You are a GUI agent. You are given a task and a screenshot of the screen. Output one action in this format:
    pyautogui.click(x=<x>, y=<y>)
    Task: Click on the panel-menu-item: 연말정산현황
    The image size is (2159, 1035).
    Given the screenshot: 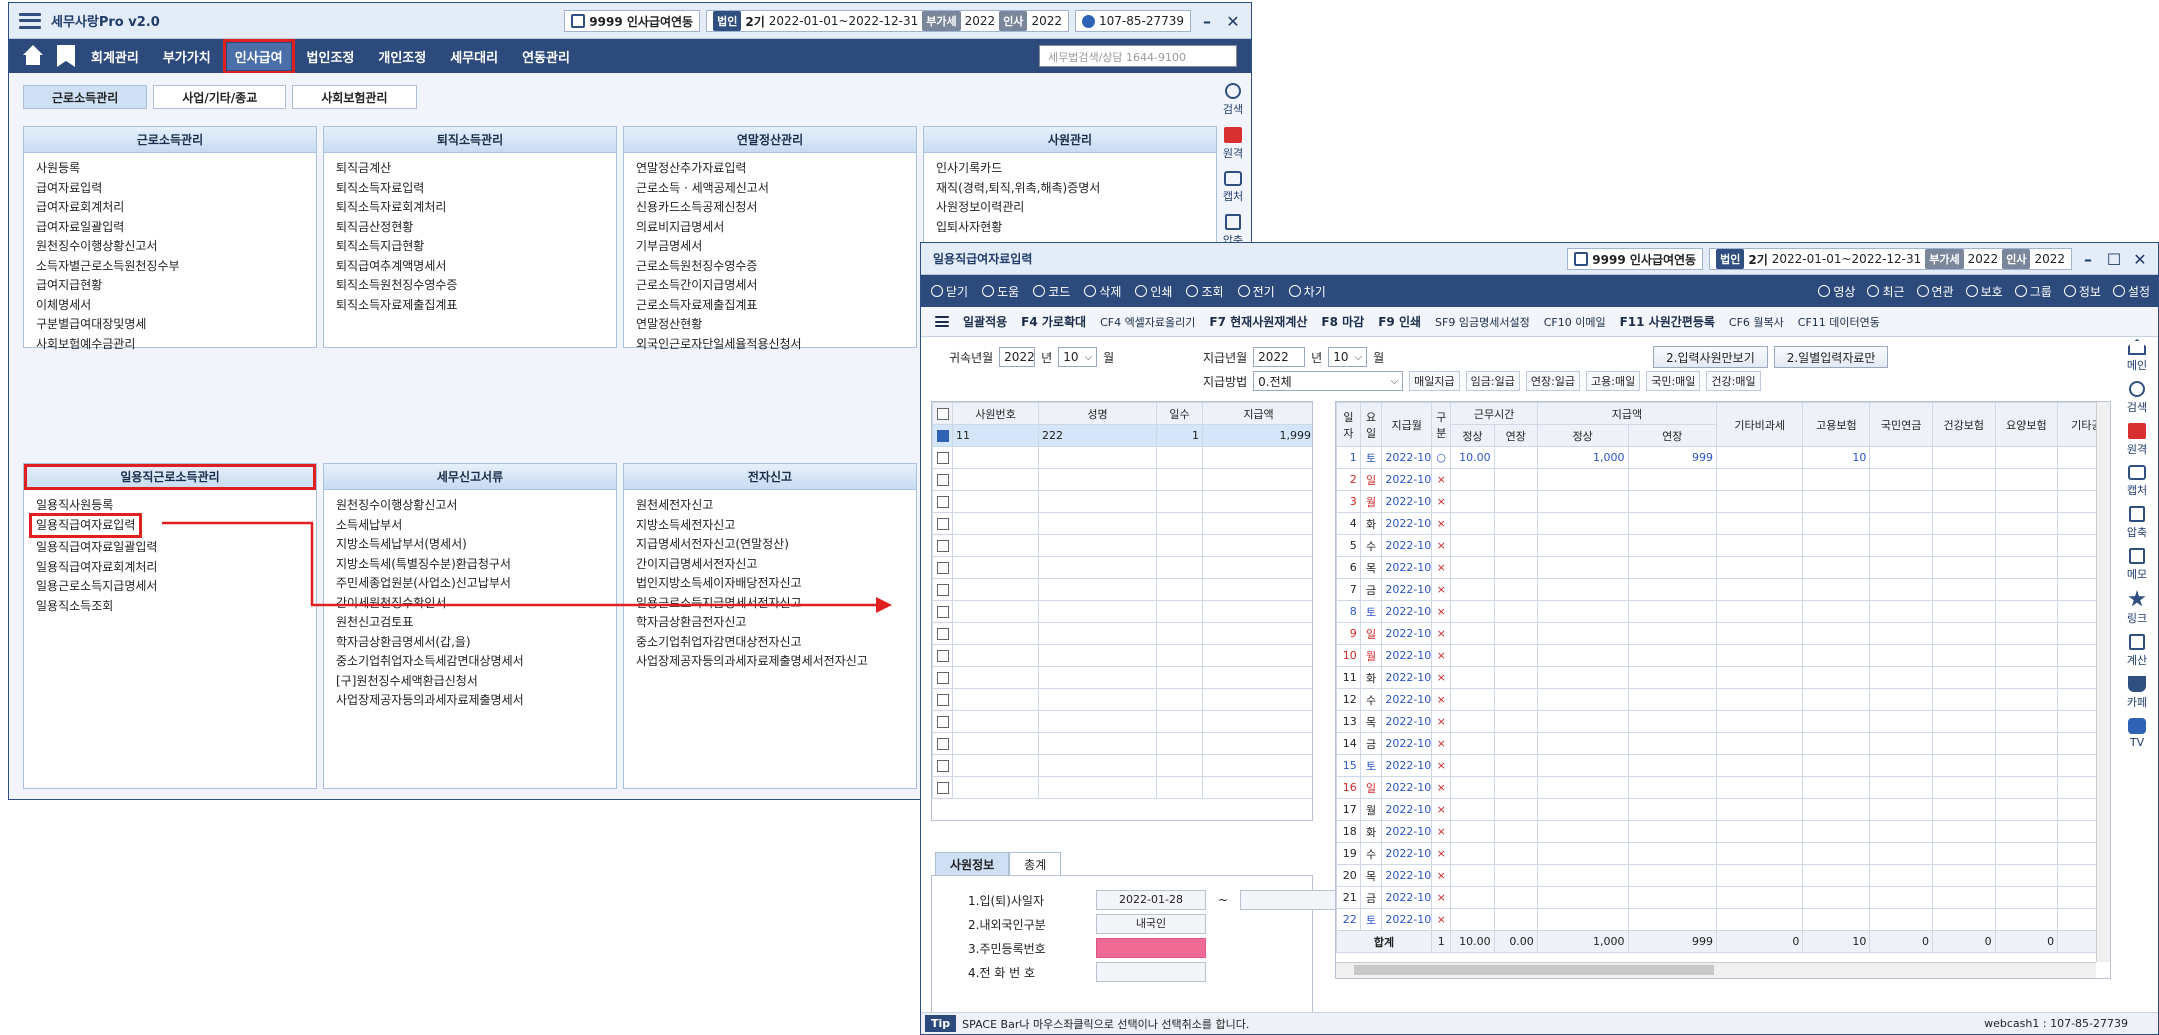 What is the action you would take?
    pyautogui.click(x=770, y=325)
    